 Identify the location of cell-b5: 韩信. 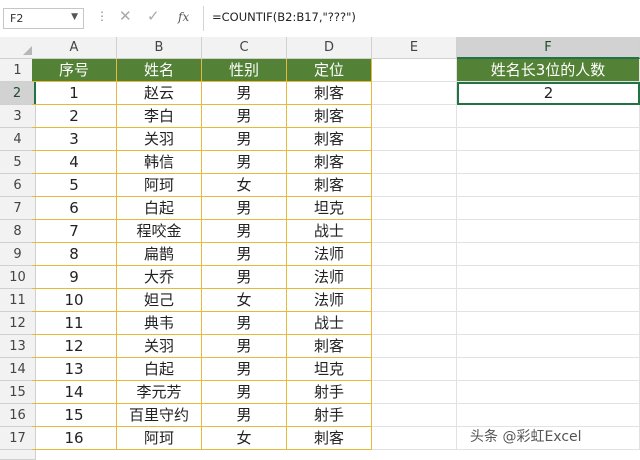
(159, 162).